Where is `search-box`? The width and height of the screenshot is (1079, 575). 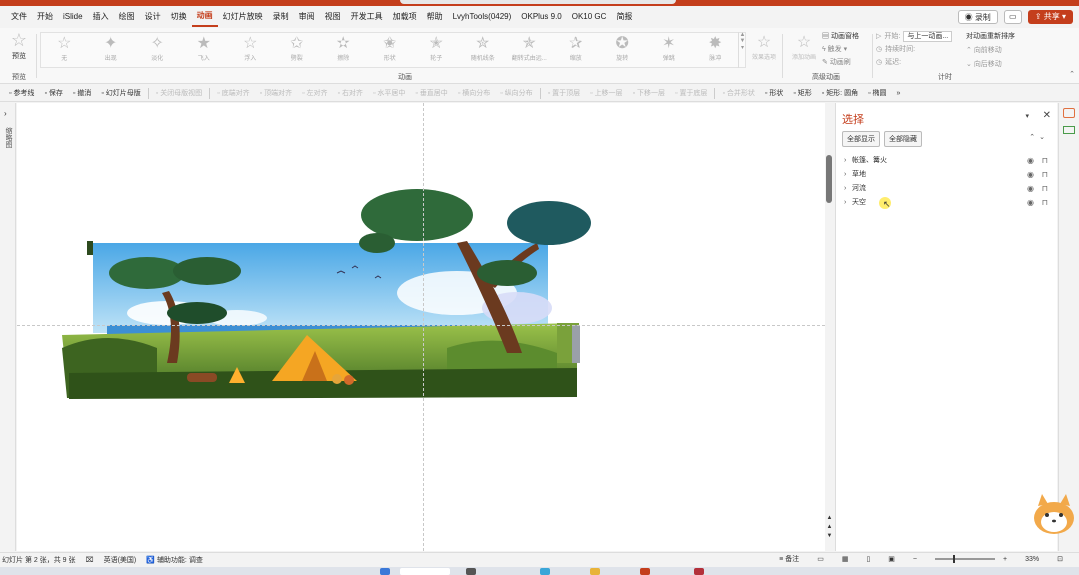 search-box is located at coordinates (538, 2).